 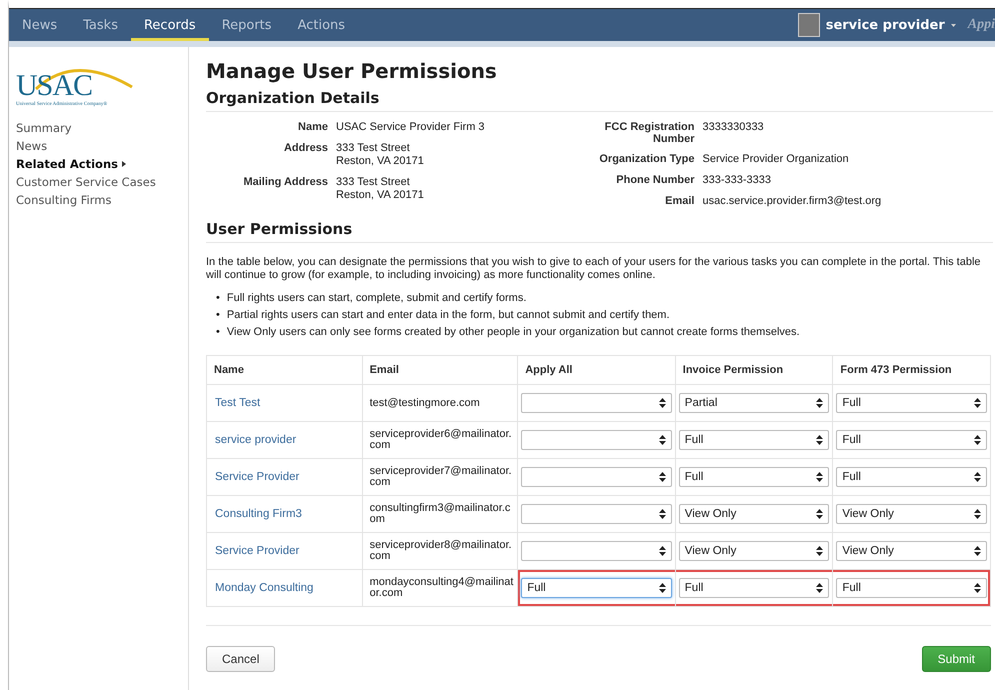 What do you see at coordinates (44, 128) in the screenshot?
I see `sidebar-item: Summary` at bounding box center [44, 128].